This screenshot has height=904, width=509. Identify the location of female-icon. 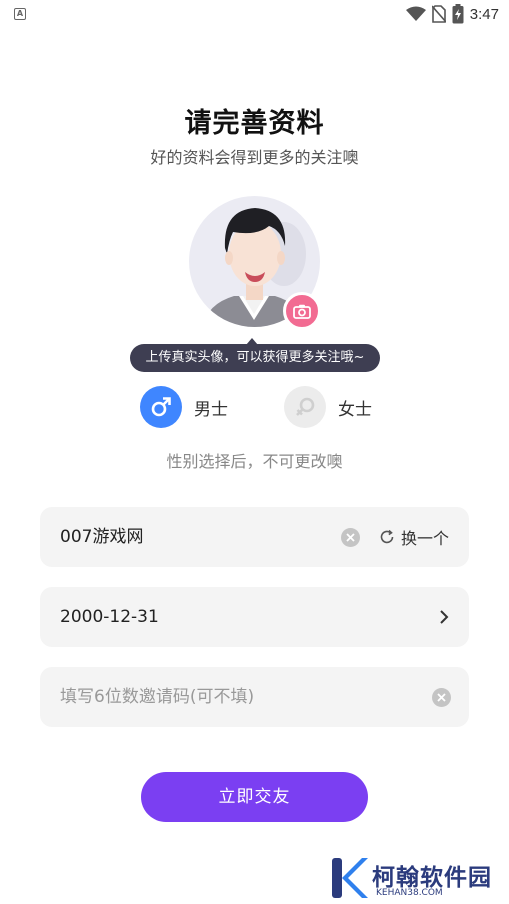
(305, 407).